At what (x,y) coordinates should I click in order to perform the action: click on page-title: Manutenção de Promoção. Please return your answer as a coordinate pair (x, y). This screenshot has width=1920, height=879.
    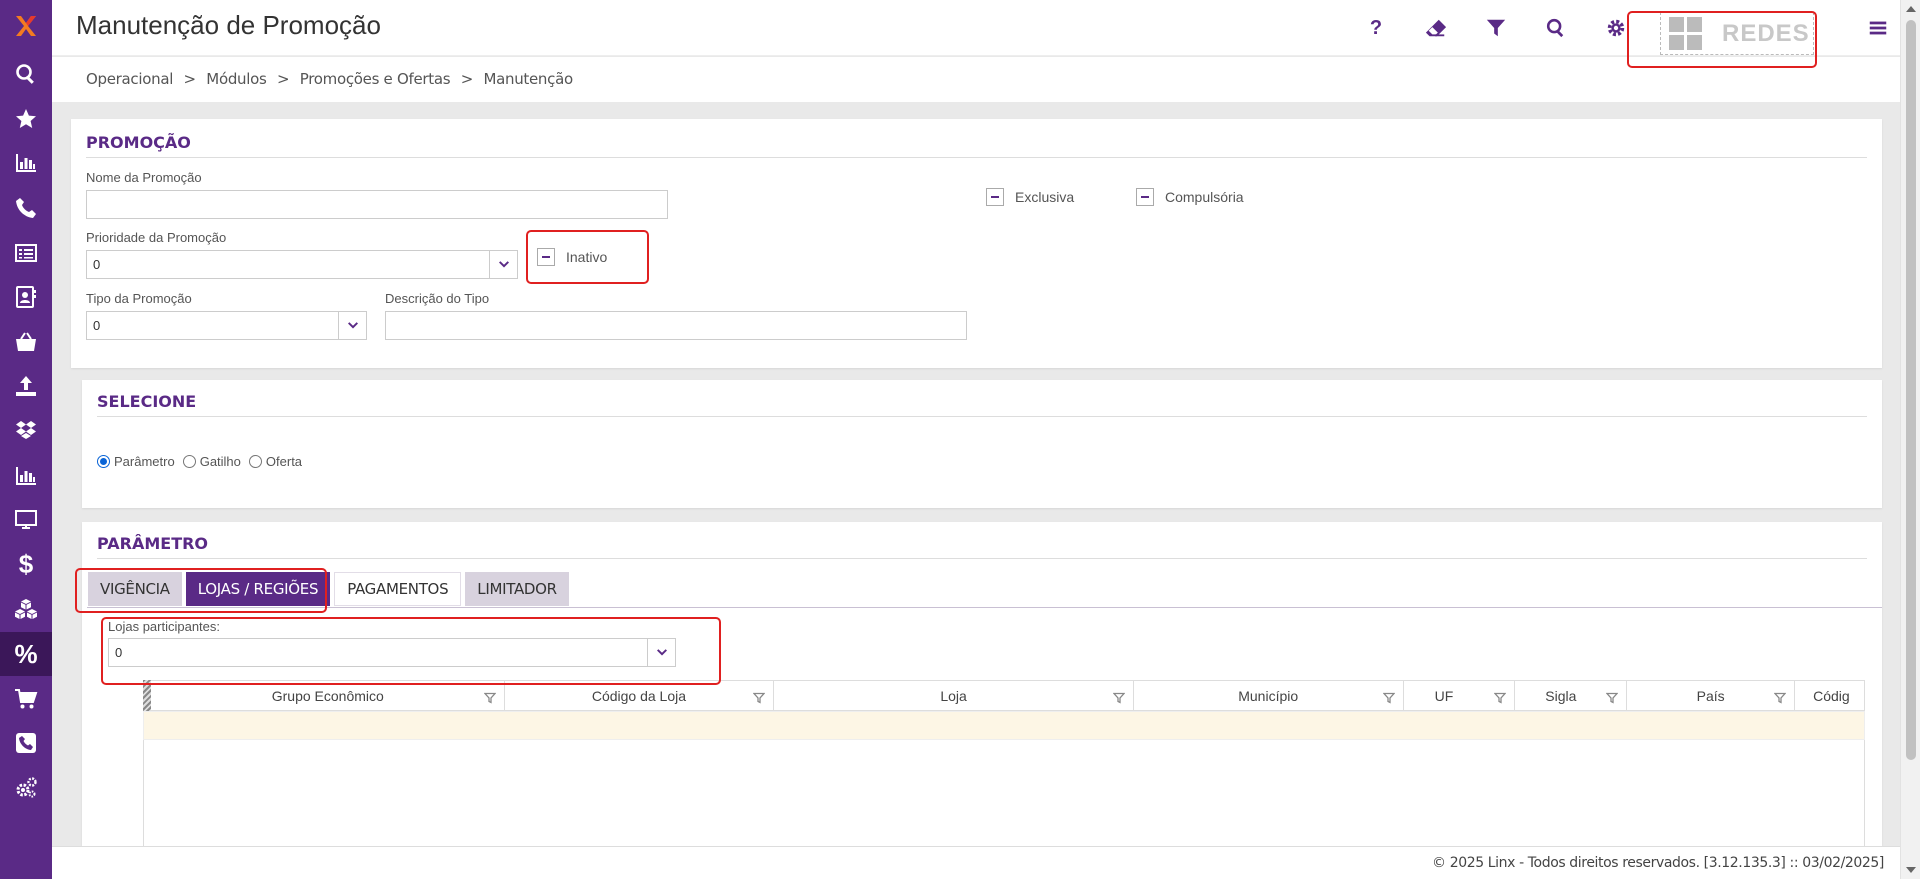
    Looking at the image, I should click on (228, 25).